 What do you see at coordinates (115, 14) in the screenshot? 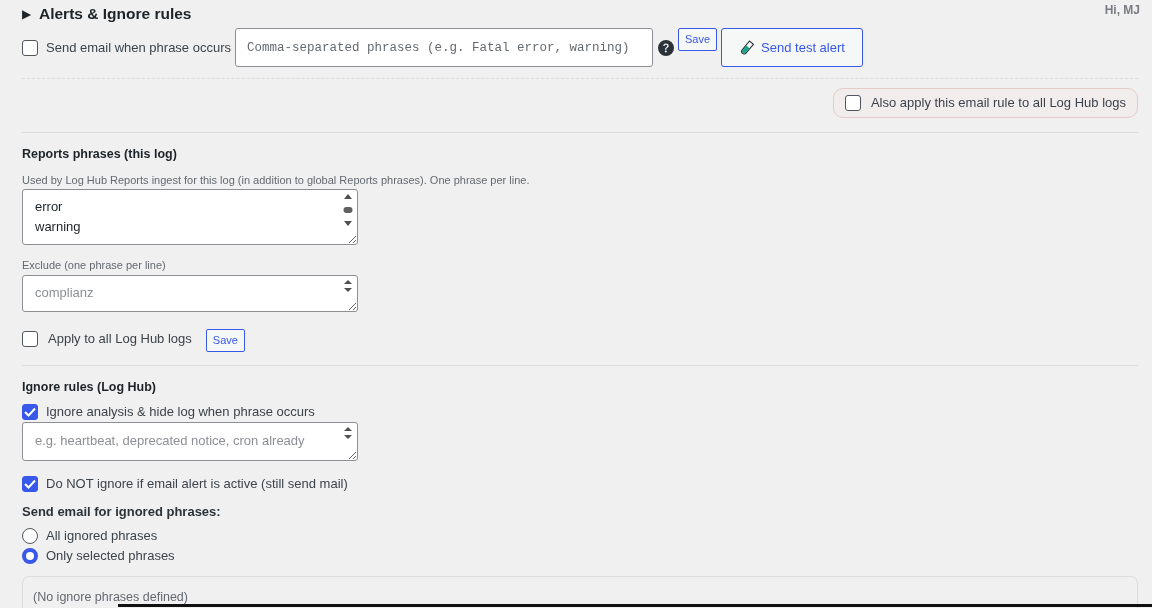
I see `section-title: Alerts & Ignore rules` at bounding box center [115, 14].